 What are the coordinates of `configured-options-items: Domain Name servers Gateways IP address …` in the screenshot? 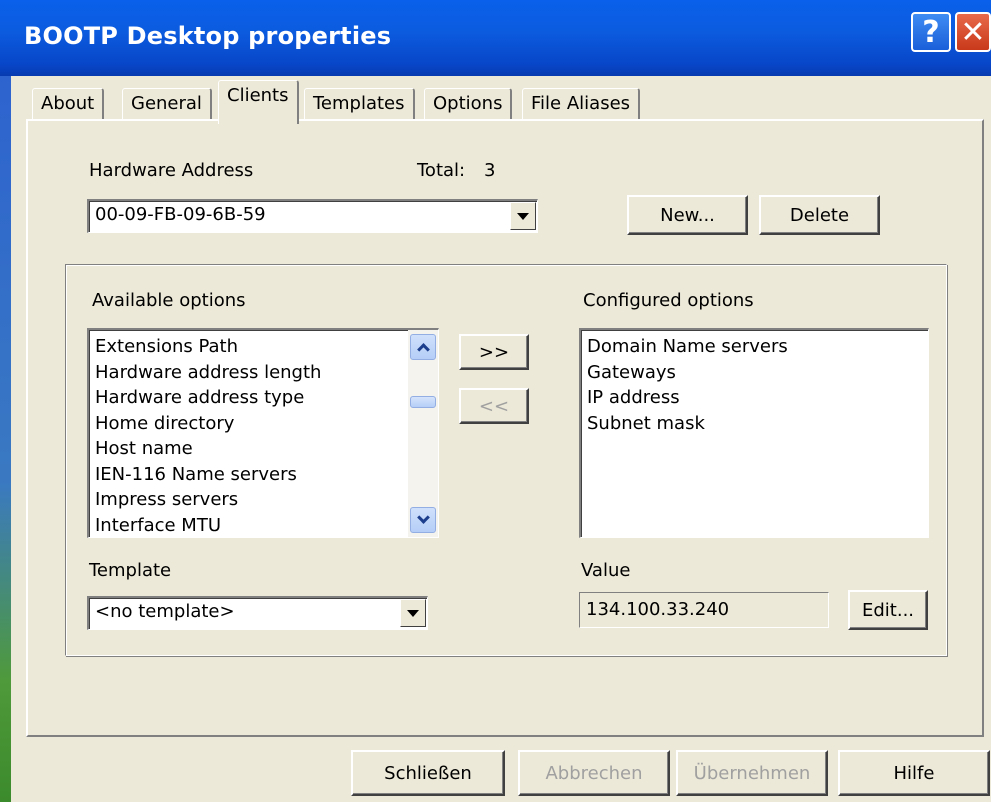 It's located at (687, 385).